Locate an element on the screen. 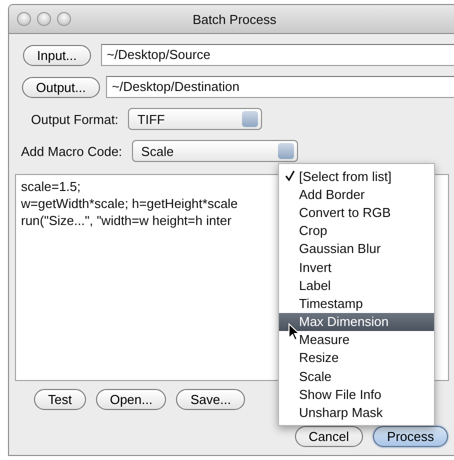 The height and width of the screenshot is (460, 454). dialog-button: Process is located at coordinates (410, 436).